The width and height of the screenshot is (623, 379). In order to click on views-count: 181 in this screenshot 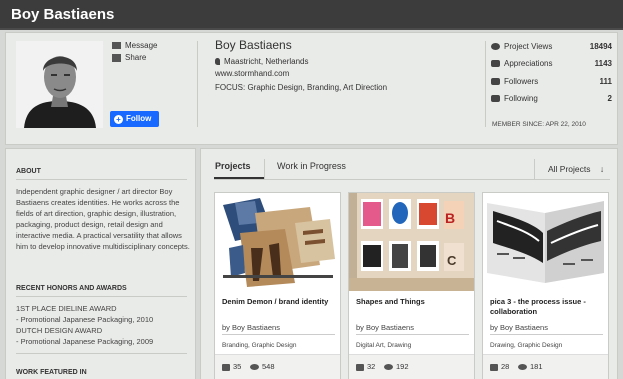, I will do `click(530, 366)`.